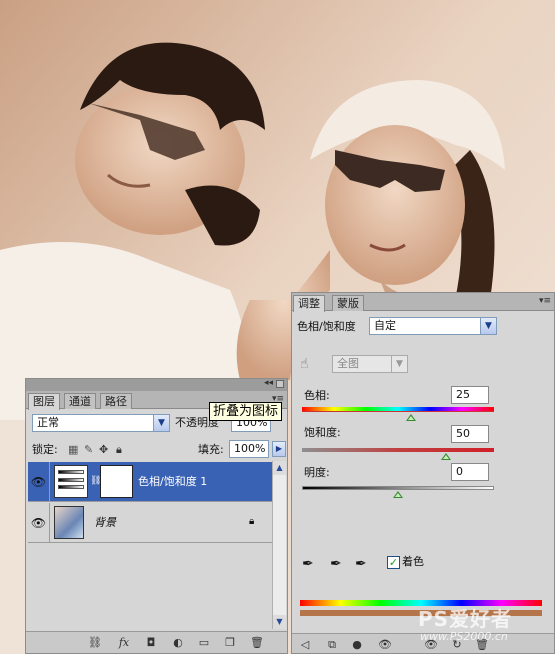 The width and height of the screenshot is (555, 654). What do you see at coordinates (151, 523) in the screenshot?
I see `layer-row-background: 👁︎ 背景 🔒︎` at bounding box center [151, 523].